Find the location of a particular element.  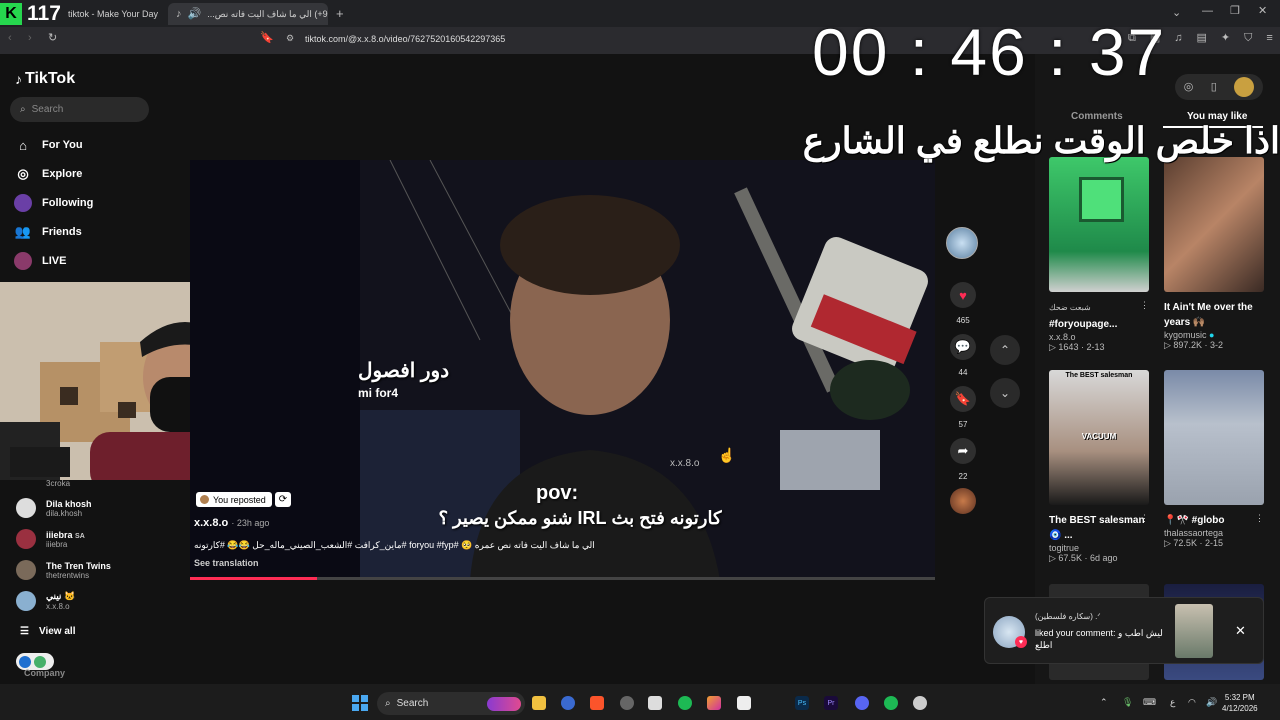

card-views: 67.5K is located at coordinates (1070, 558).